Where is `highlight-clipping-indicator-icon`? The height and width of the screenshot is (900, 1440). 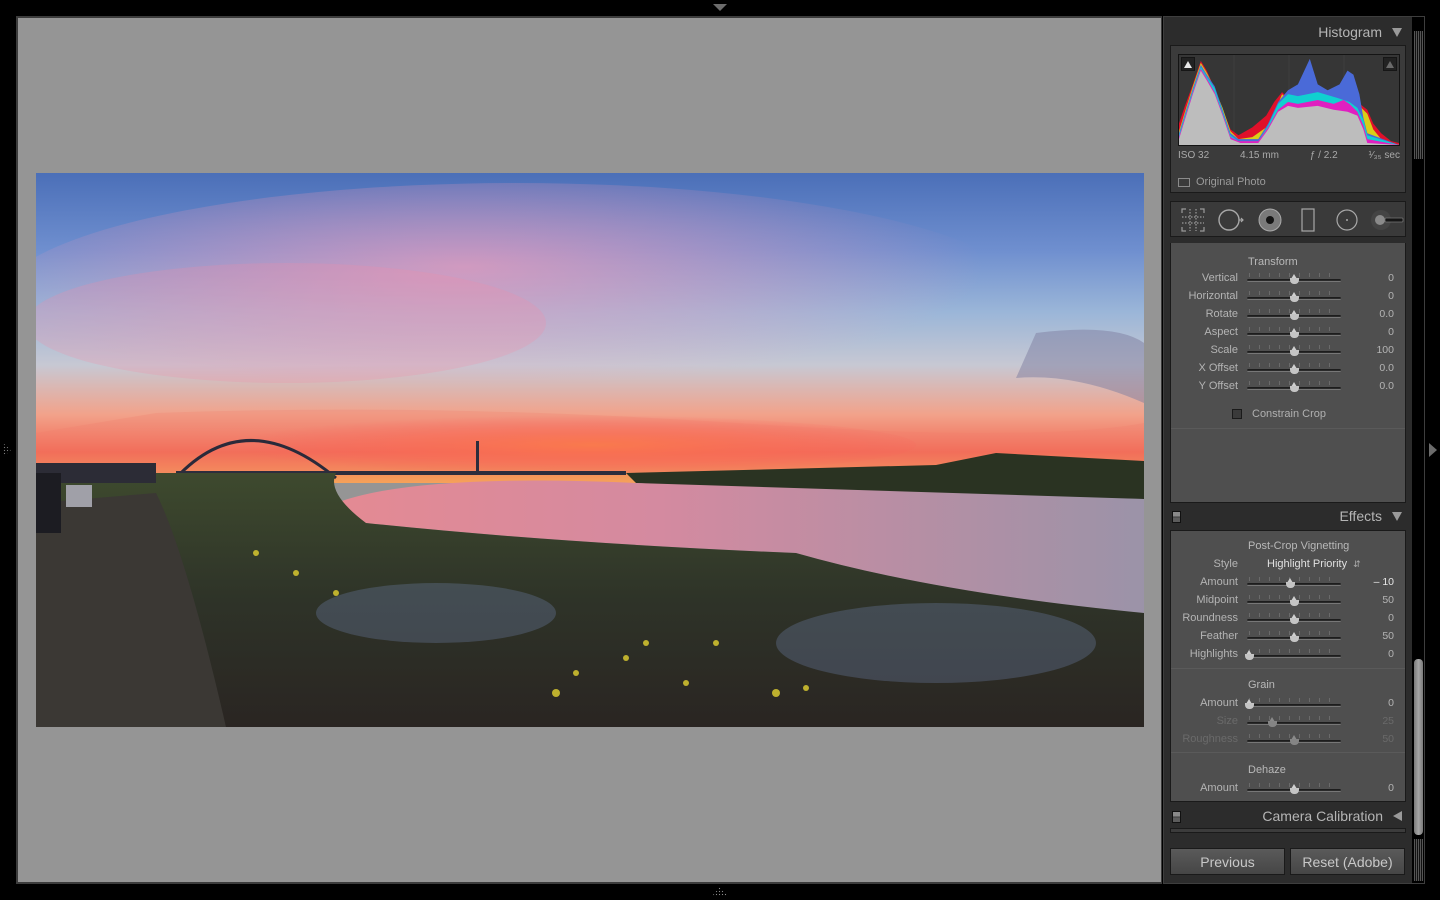
highlight-clipping-indicator-icon is located at coordinates (1390, 64).